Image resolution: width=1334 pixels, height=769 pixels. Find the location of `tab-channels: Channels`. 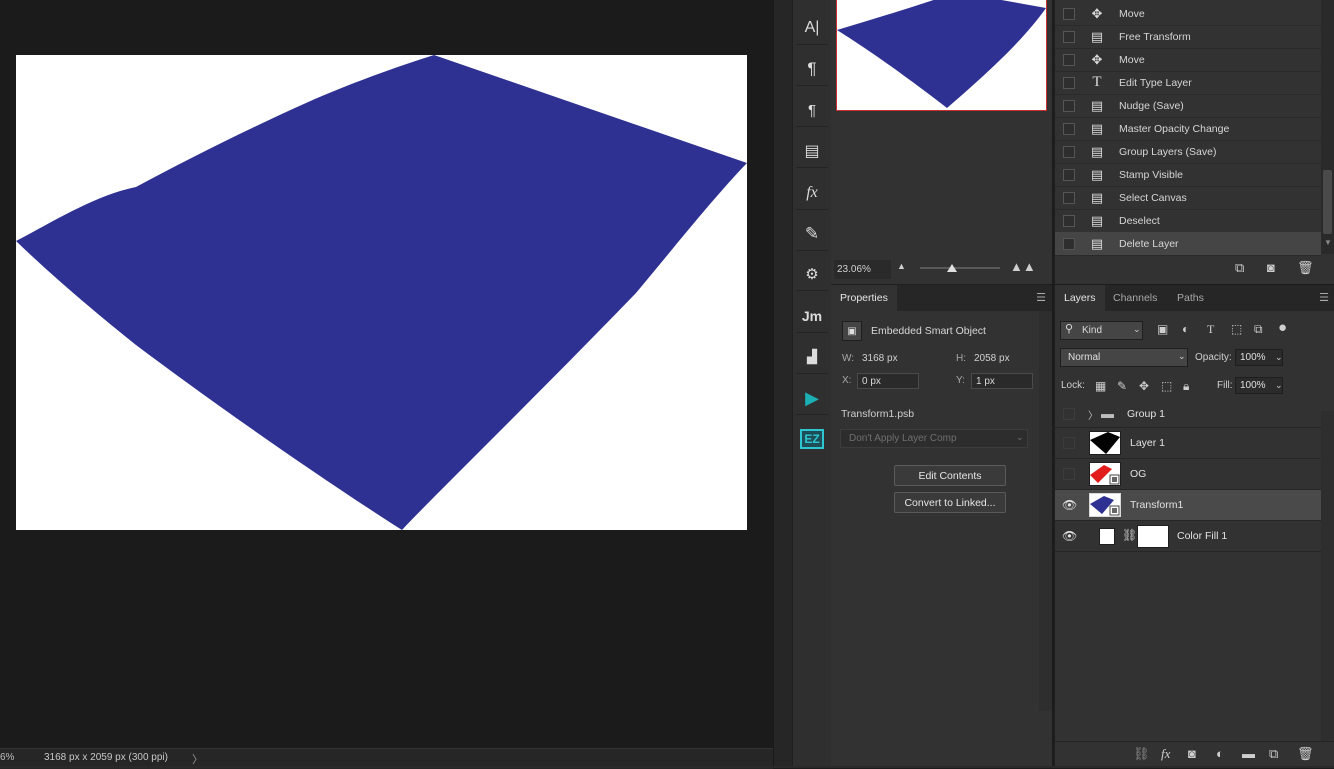

tab-channels: Channels is located at coordinates (1135, 298).